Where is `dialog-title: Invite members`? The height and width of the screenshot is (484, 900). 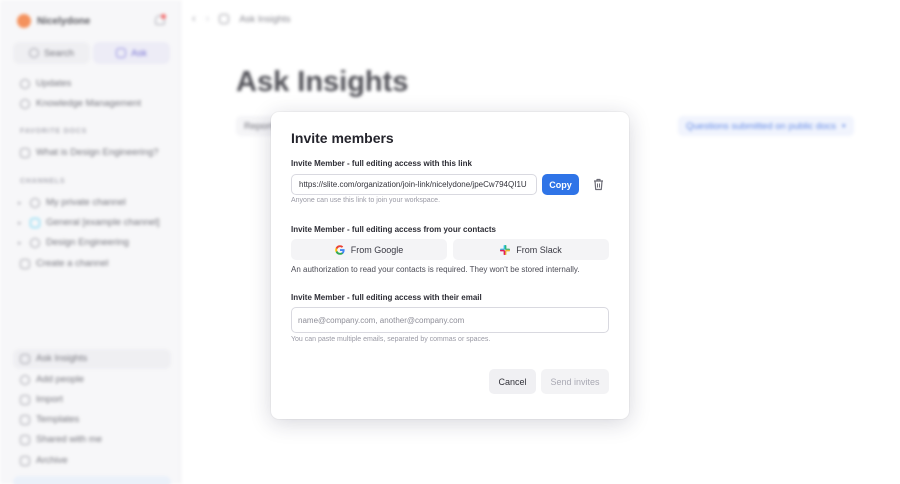
dialog-title: Invite members is located at coordinates (342, 138).